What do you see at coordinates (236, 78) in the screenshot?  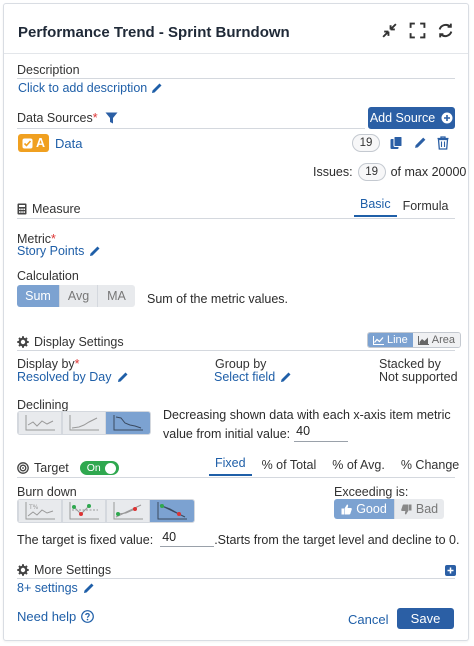 I see `description-underline` at bounding box center [236, 78].